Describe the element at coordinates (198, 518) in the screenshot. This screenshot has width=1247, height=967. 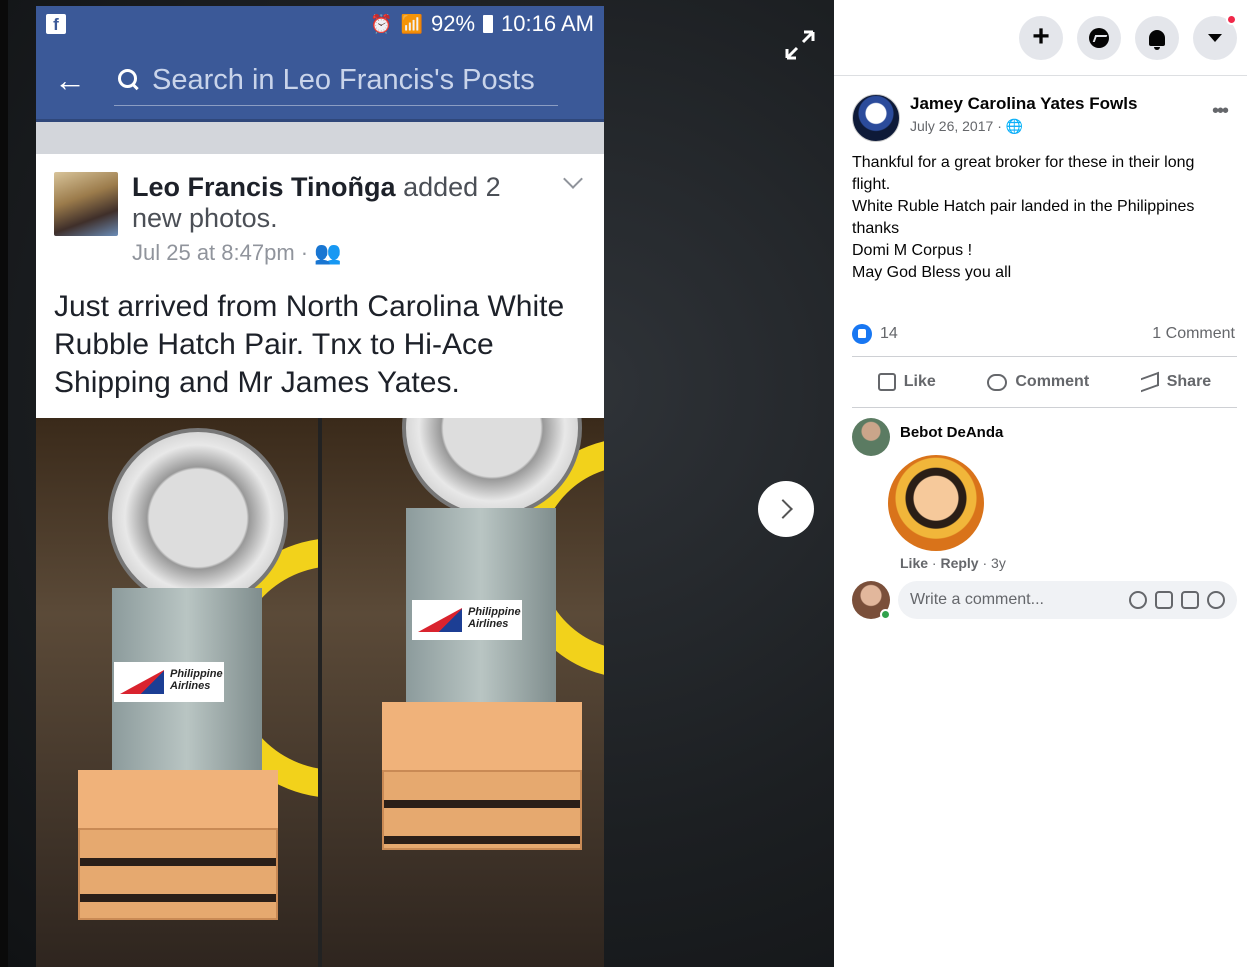
I see `scale-dial` at that location.